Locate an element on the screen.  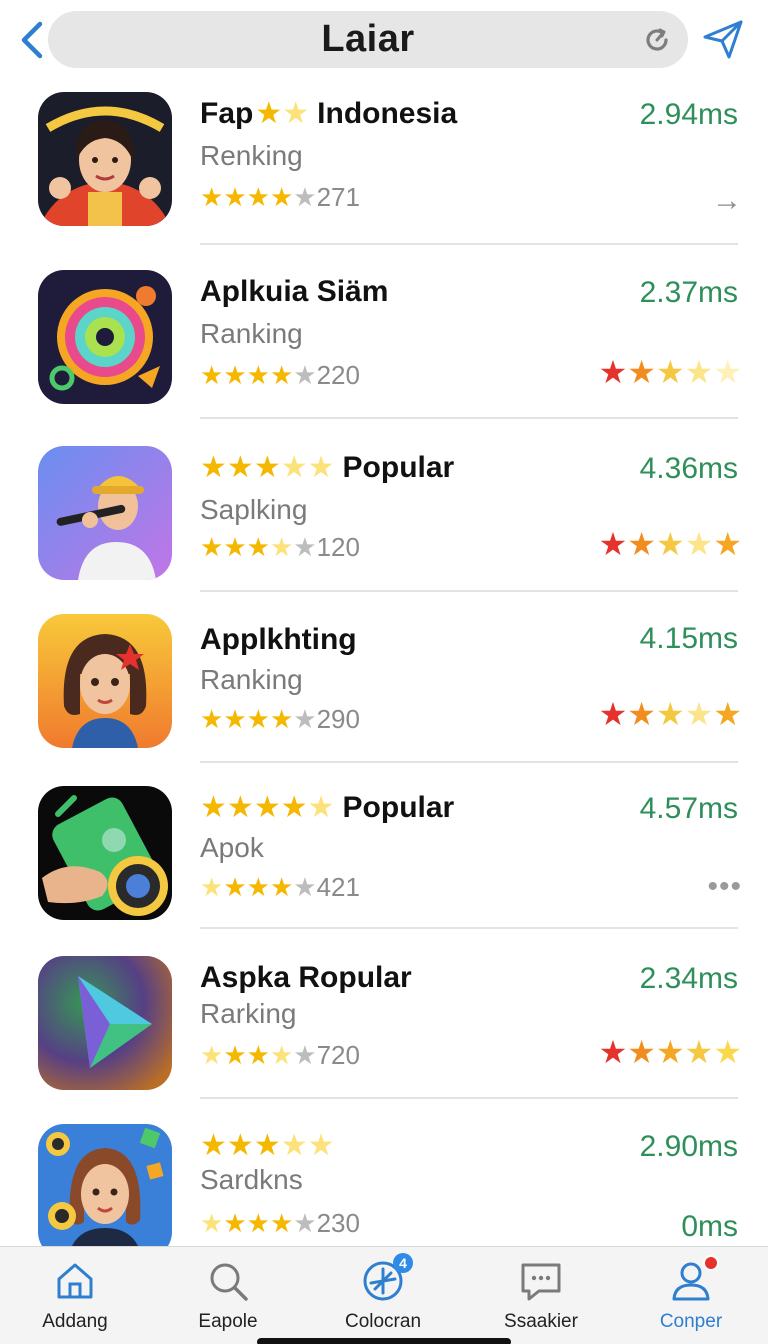
title-pill: Laiar is located at coordinates (368, 39).